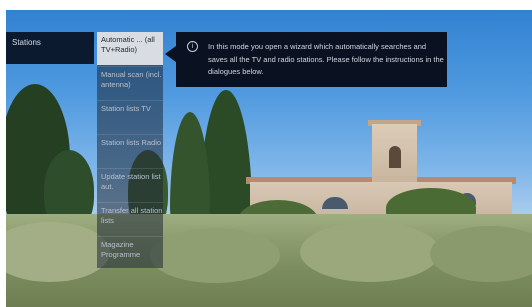  Describe the element at coordinates (395, 157) in the screenshot. I see `bell-window` at that location.